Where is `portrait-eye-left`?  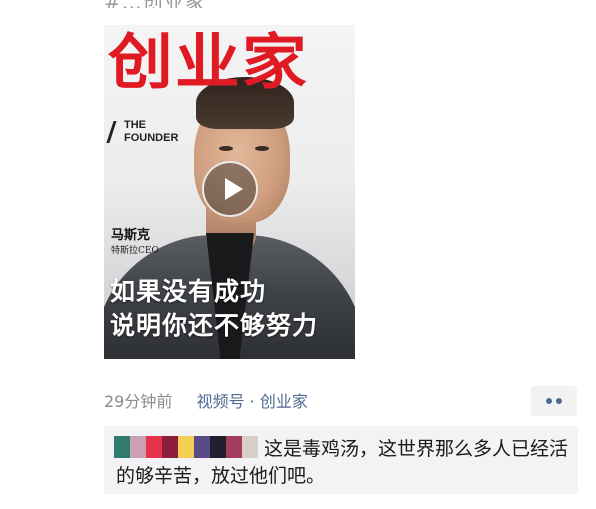
portrait-eye-left is located at coordinates (226, 148).